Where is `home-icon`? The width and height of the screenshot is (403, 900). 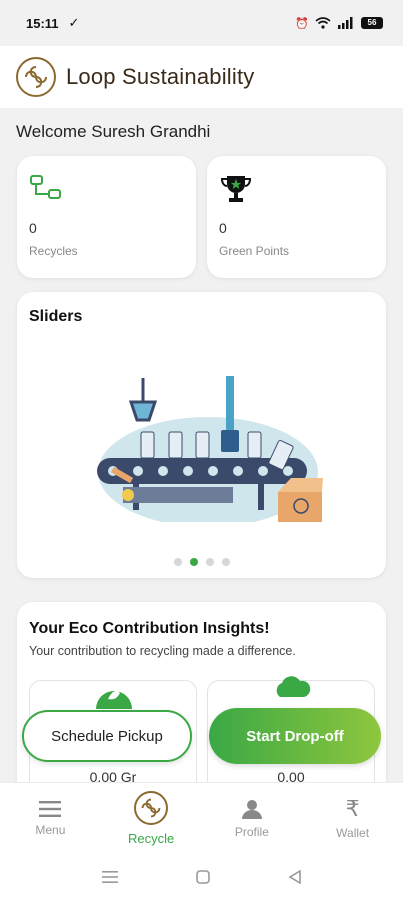 home-icon is located at coordinates (202, 877).